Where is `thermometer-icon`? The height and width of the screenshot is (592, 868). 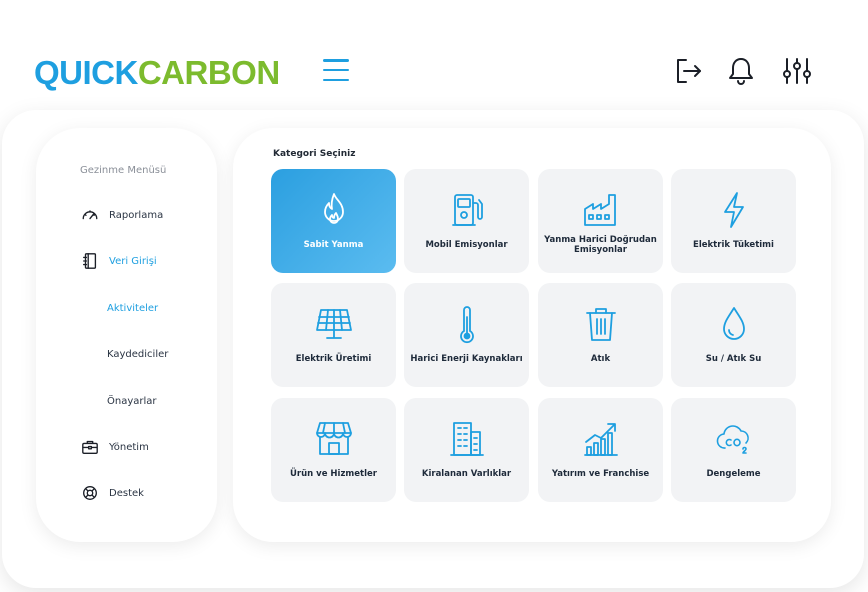
thermometer-icon is located at coordinates (466, 324).